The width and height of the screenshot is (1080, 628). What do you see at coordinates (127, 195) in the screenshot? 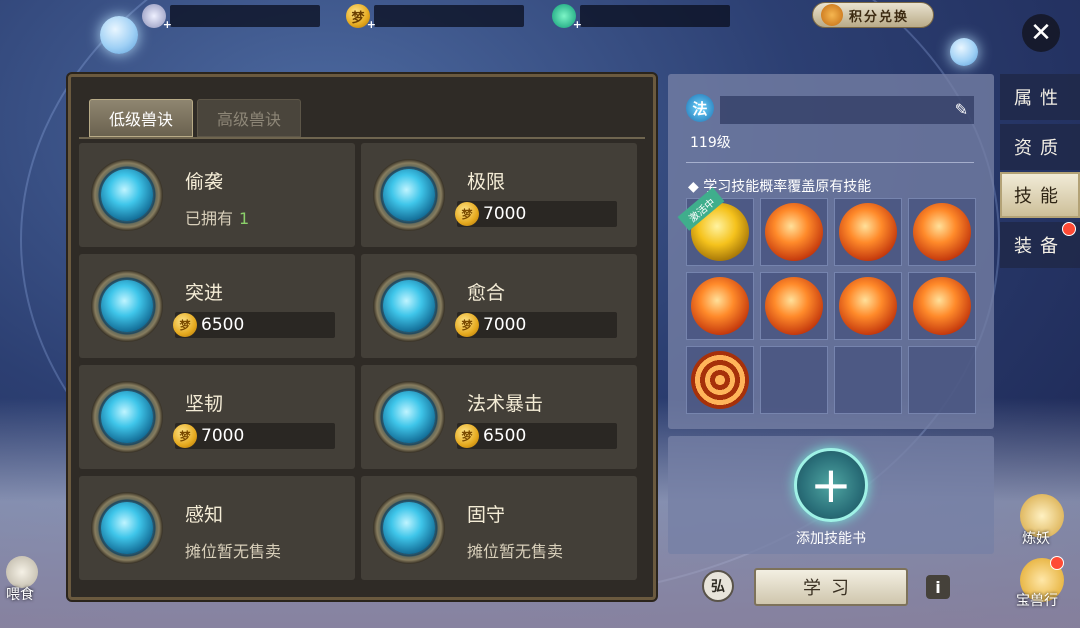
I see `sneak-attack-icon` at bounding box center [127, 195].